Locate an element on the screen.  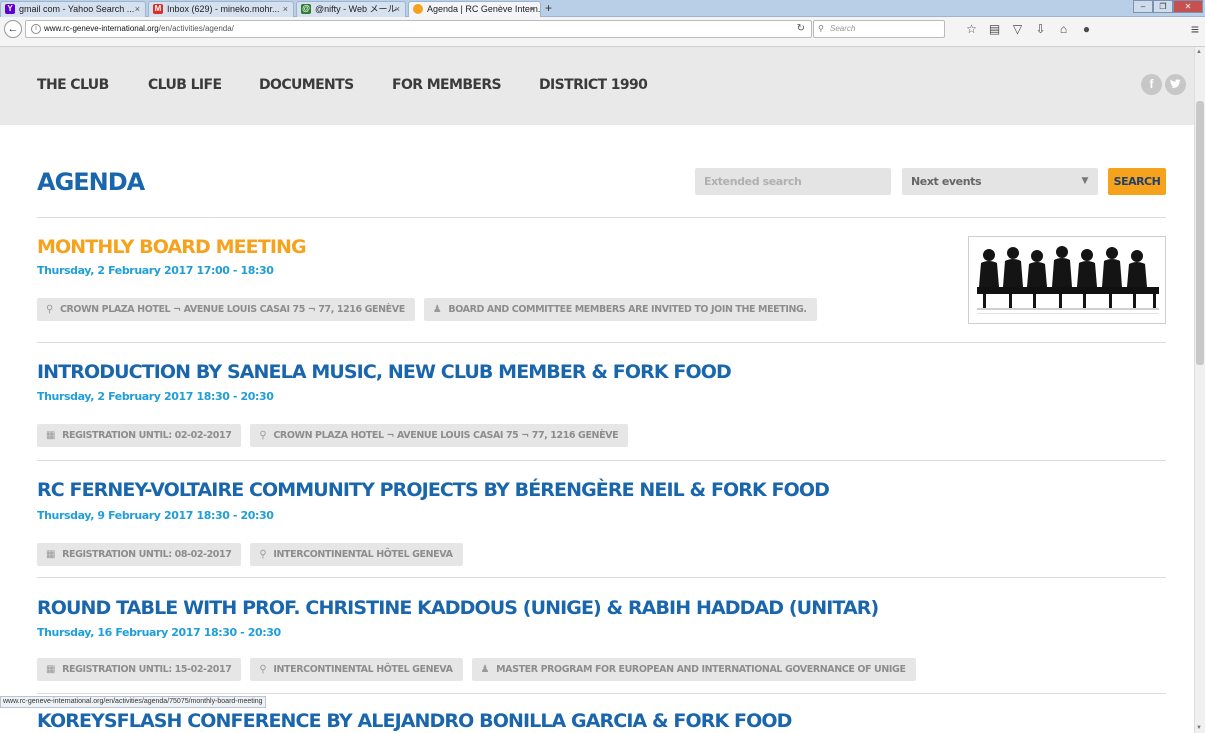
hamburger-menu-icon: ≡ is located at coordinates (1195, 29).